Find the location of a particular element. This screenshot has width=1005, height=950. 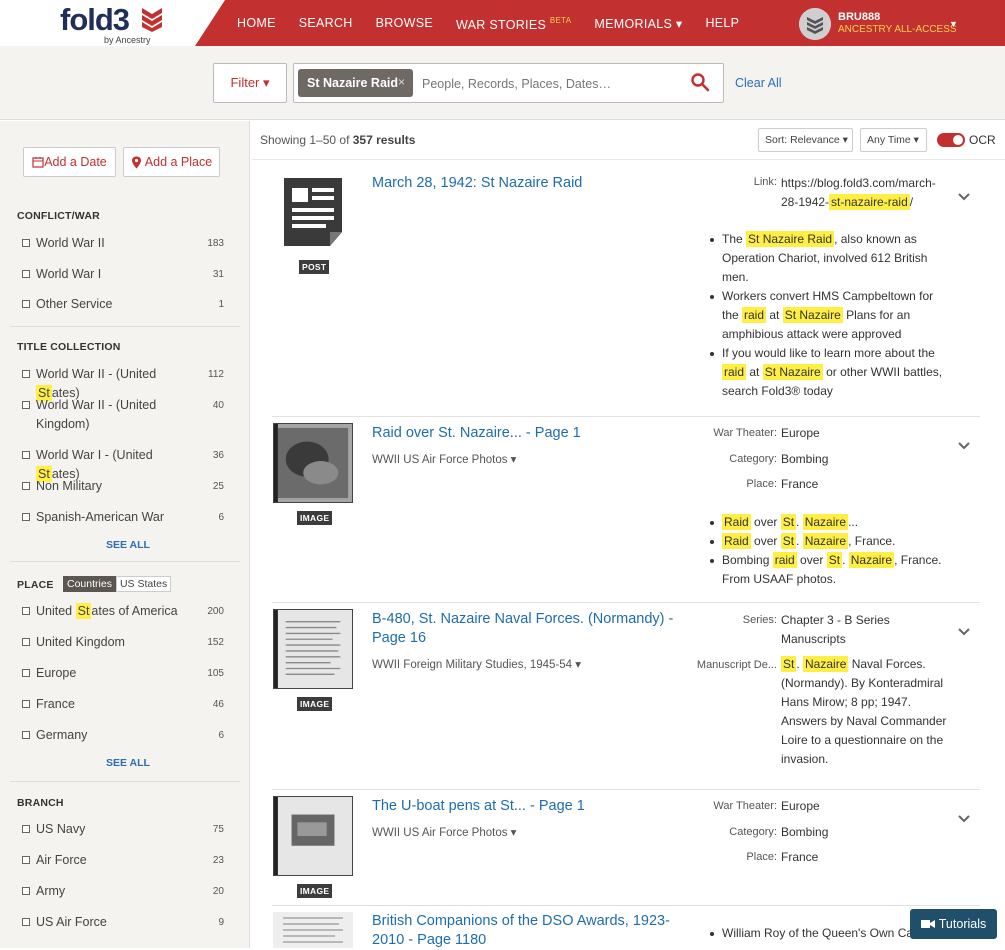

result-title: March 28, 1942: St Nazaire Raid is located at coordinates (527, 183).